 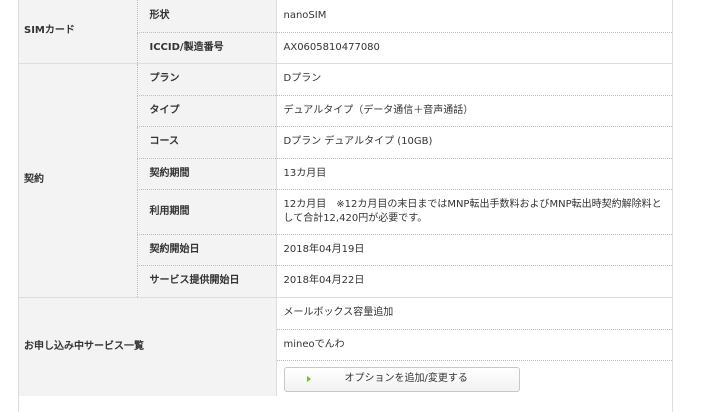 I want to click on row-value: Dプラン, so click(x=473, y=79).